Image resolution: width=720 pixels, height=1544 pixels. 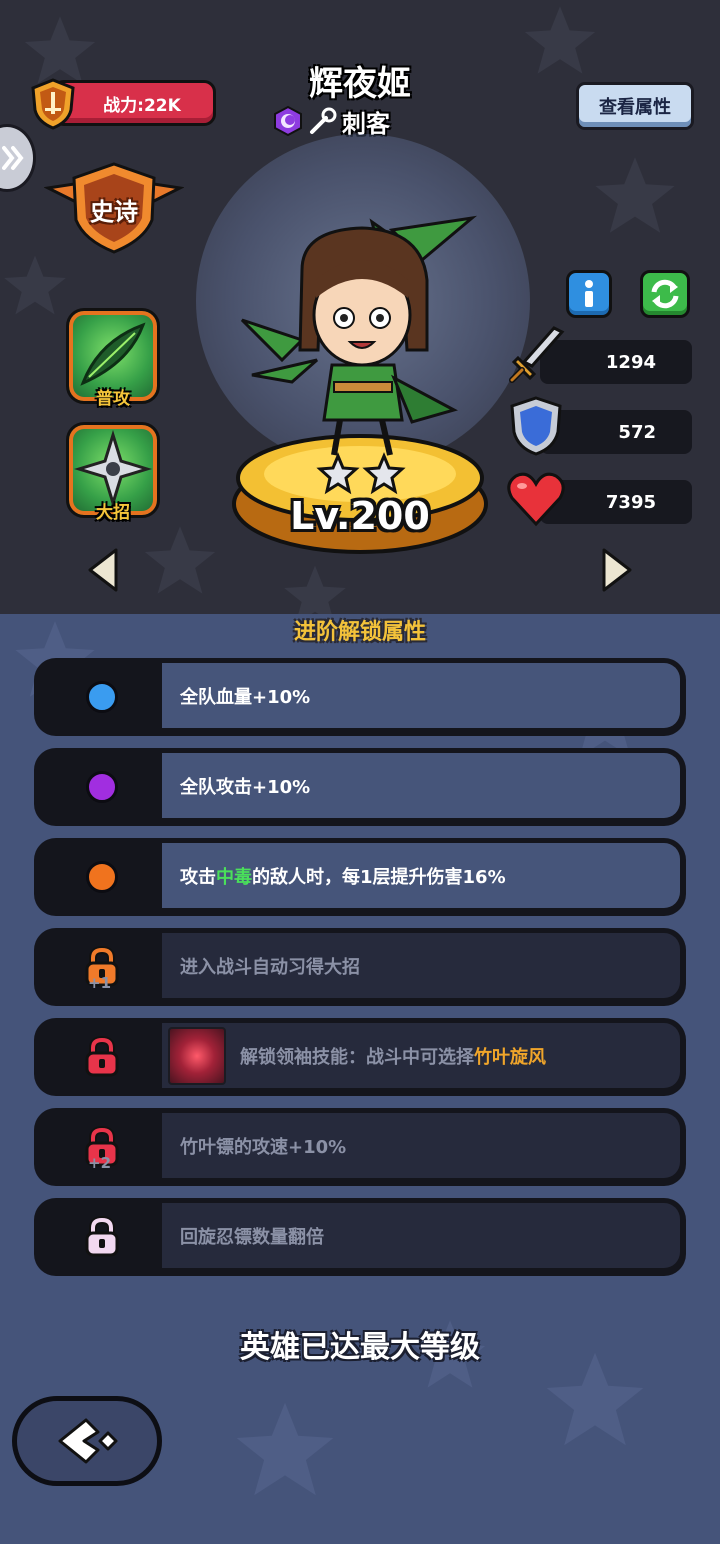 I want to click on heart-icon, so click(x=536, y=499).